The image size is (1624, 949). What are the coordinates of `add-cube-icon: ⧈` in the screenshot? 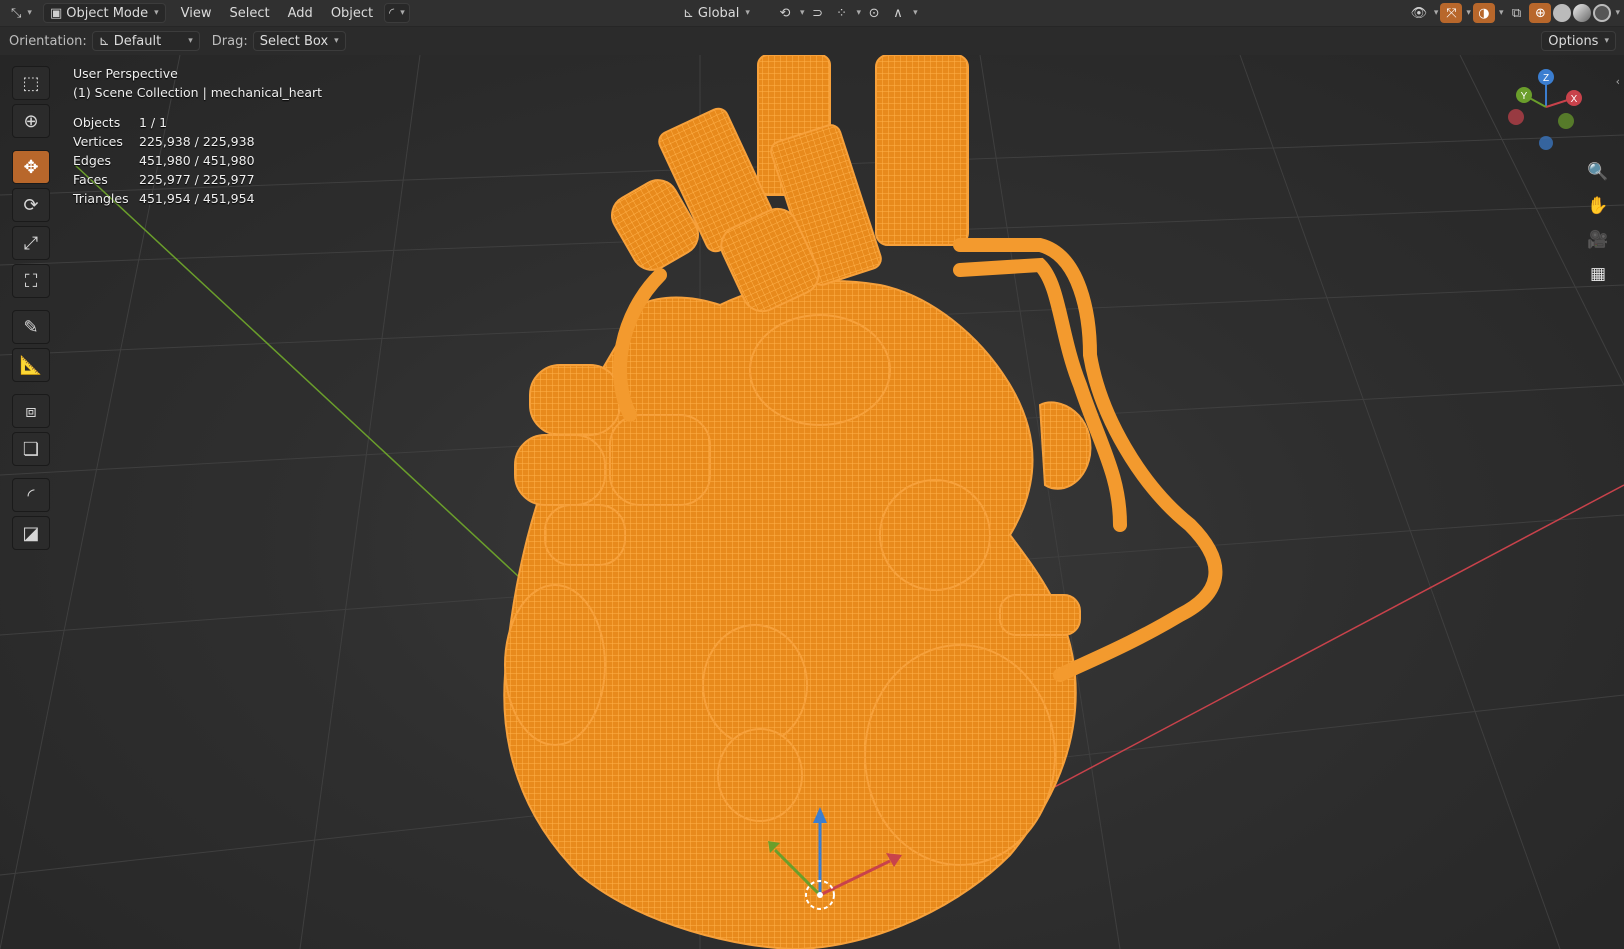 It's located at (31, 411).